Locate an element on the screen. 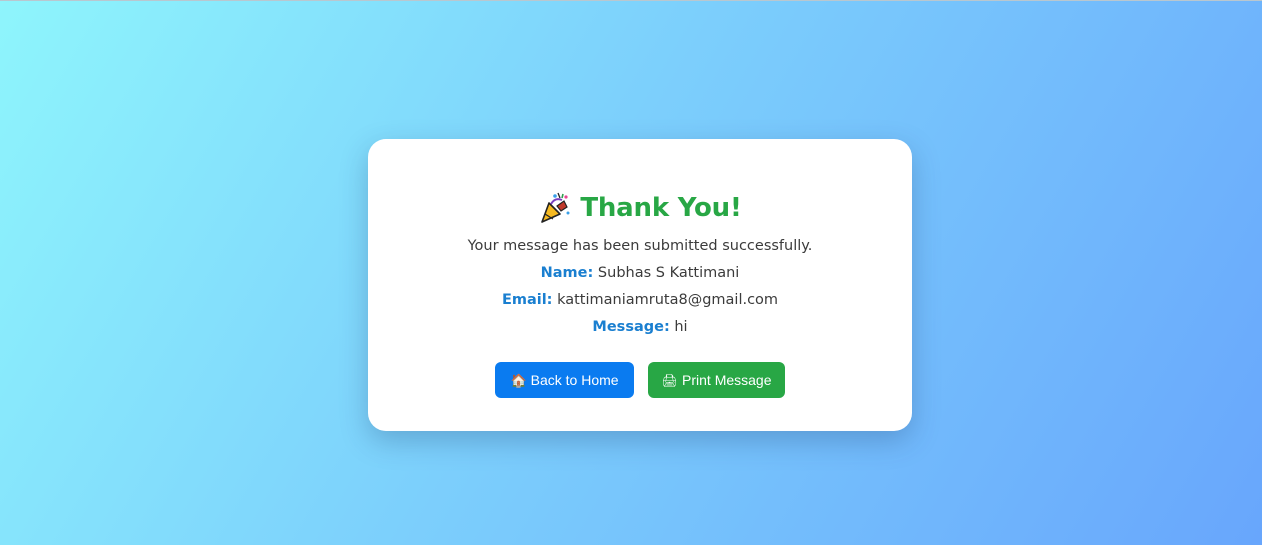 This screenshot has height=545, width=1262. party-popper-icon is located at coordinates (555, 208).